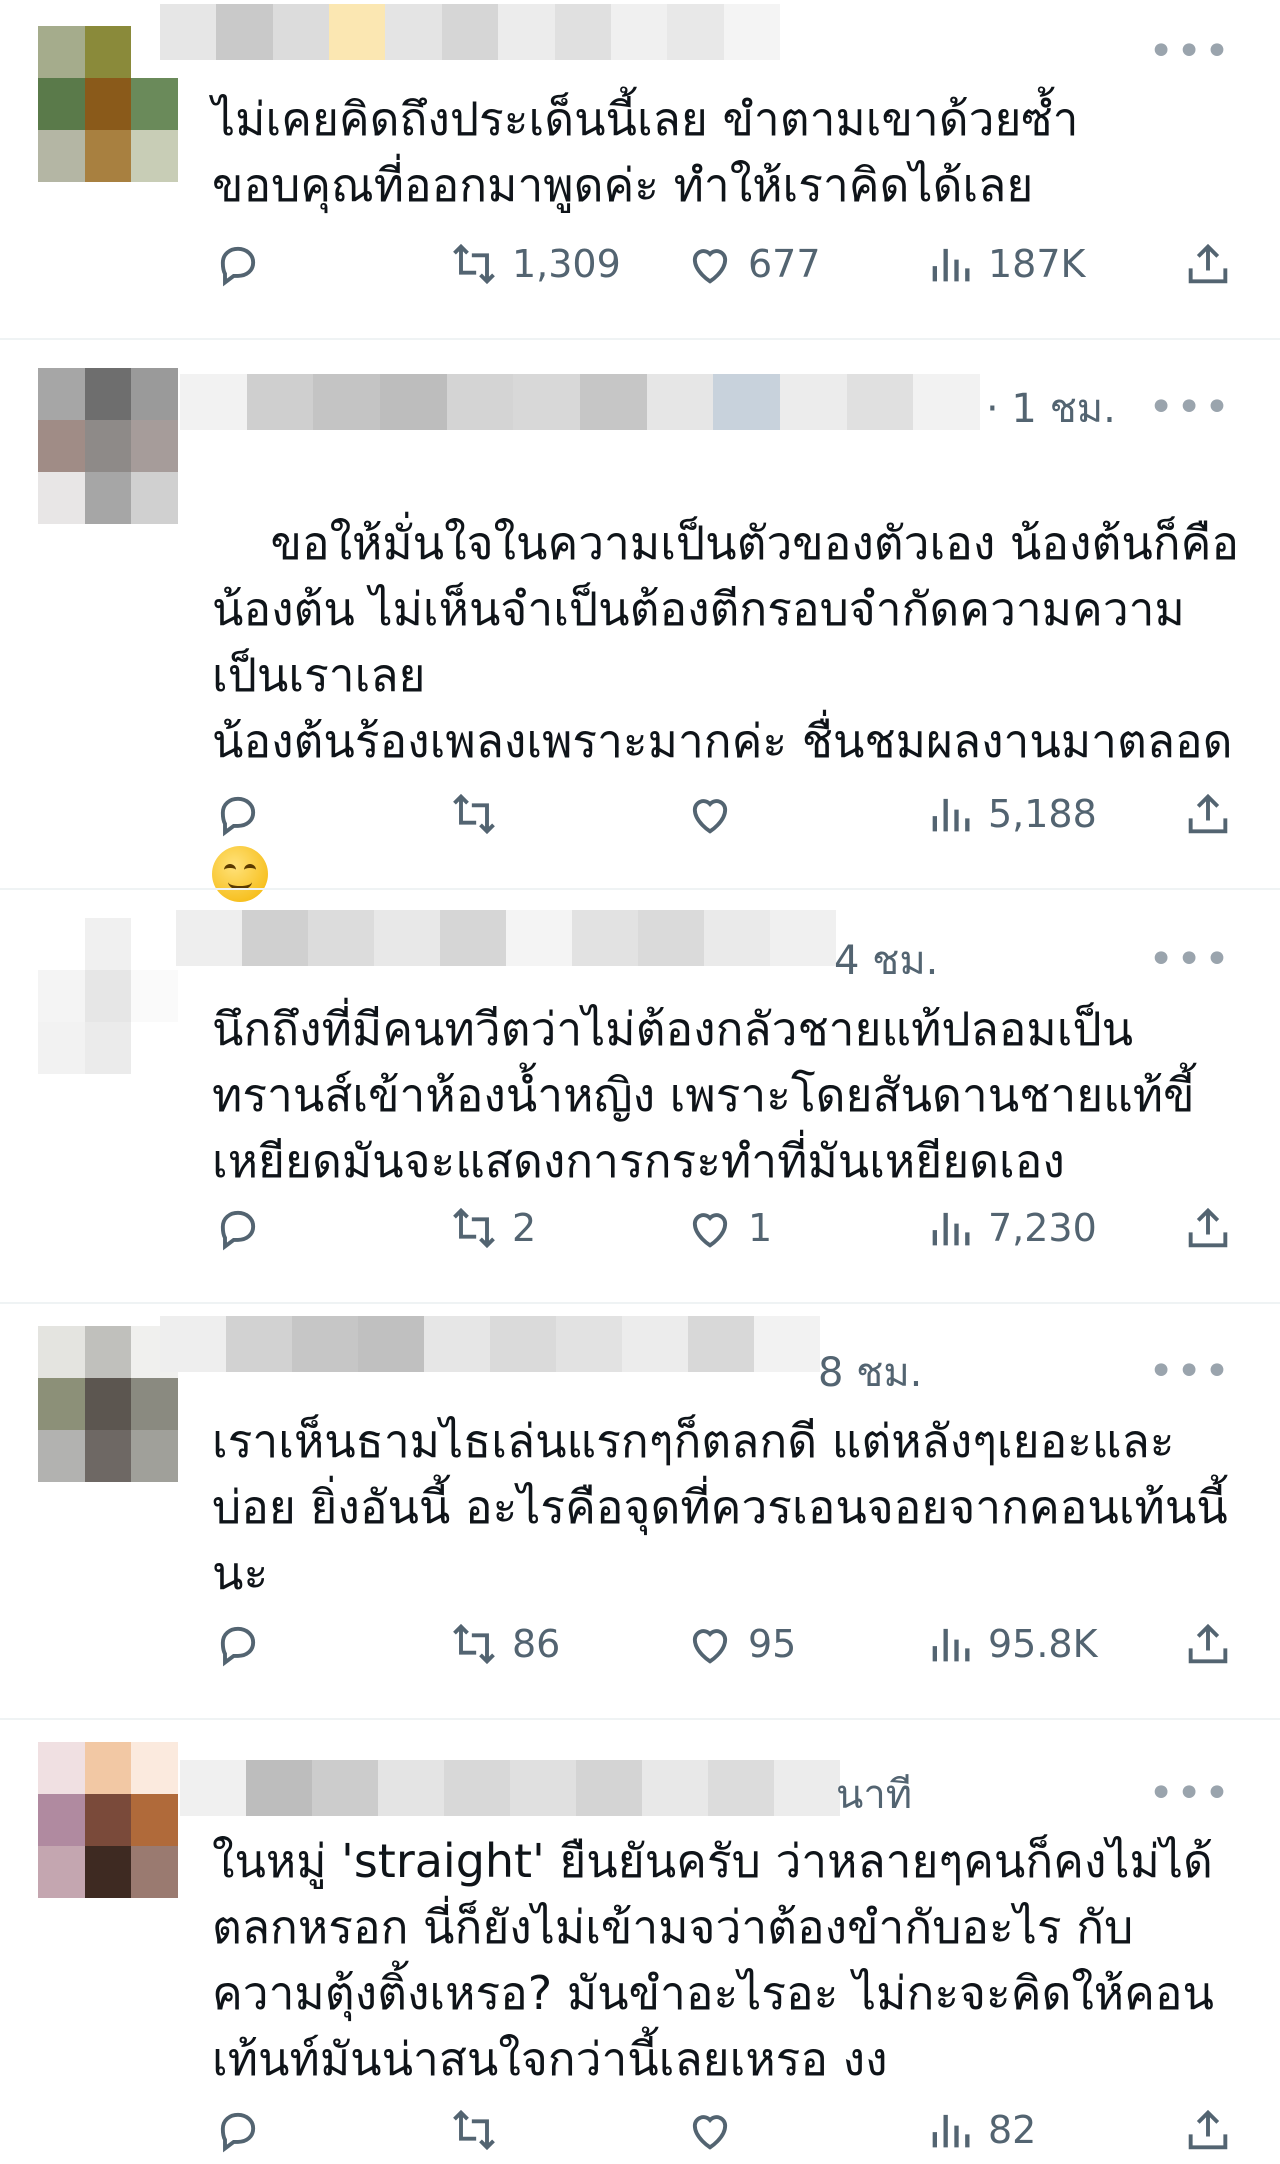 This screenshot has width=1280, height=2164. I want to click on action-bar: 5,188, so click(727, 818).